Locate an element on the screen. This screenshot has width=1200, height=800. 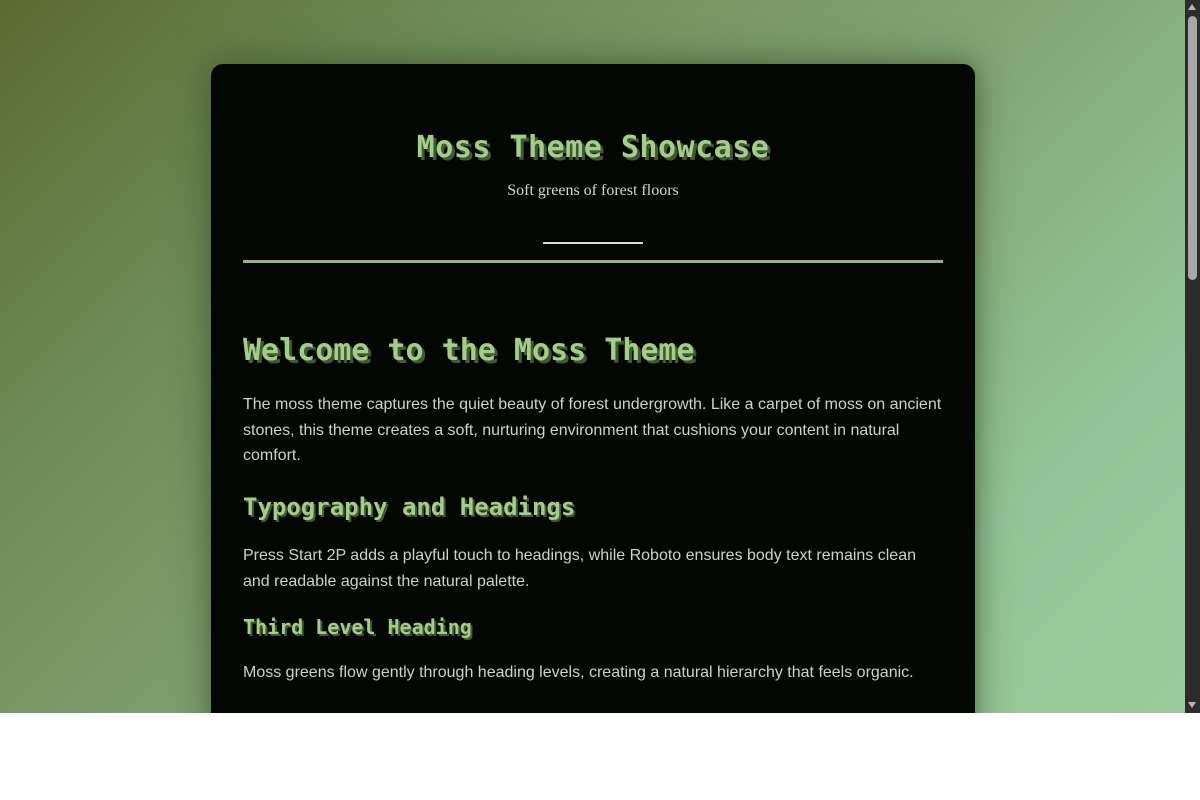
heading-welcome: Welcome to the Moss Theme is located at coordinates (469, 350).